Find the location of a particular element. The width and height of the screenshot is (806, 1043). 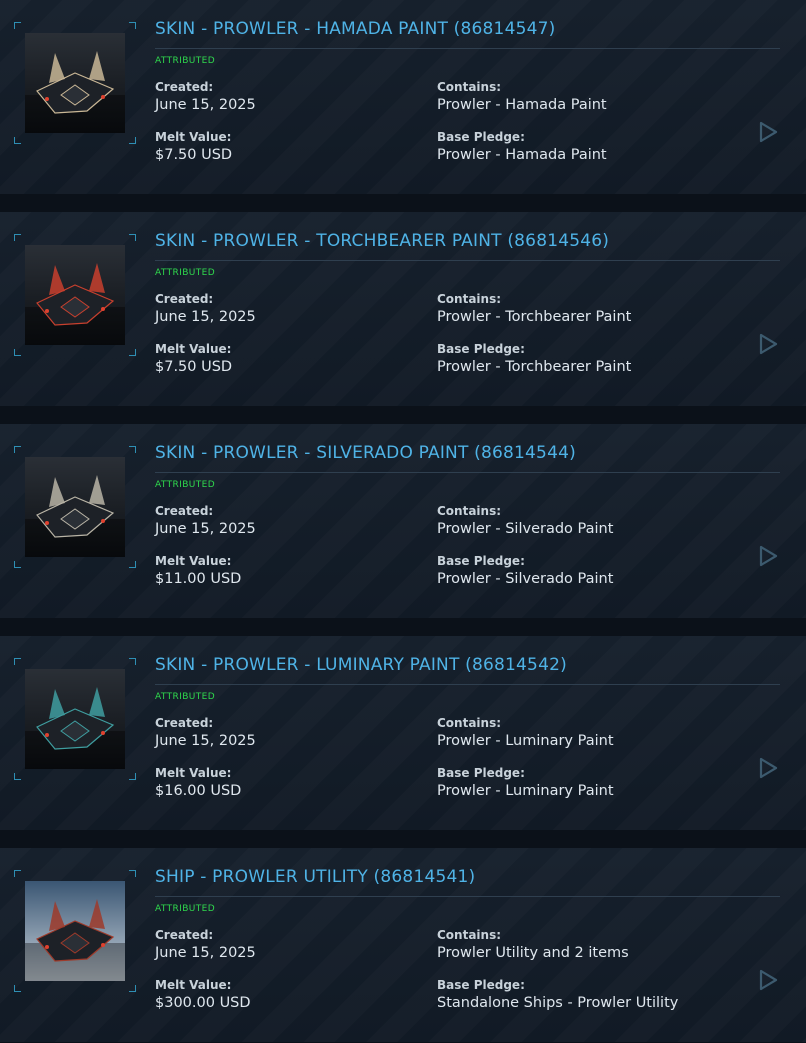

prowler-torchbearer-thumbnail is located at coordinates (75, 295).